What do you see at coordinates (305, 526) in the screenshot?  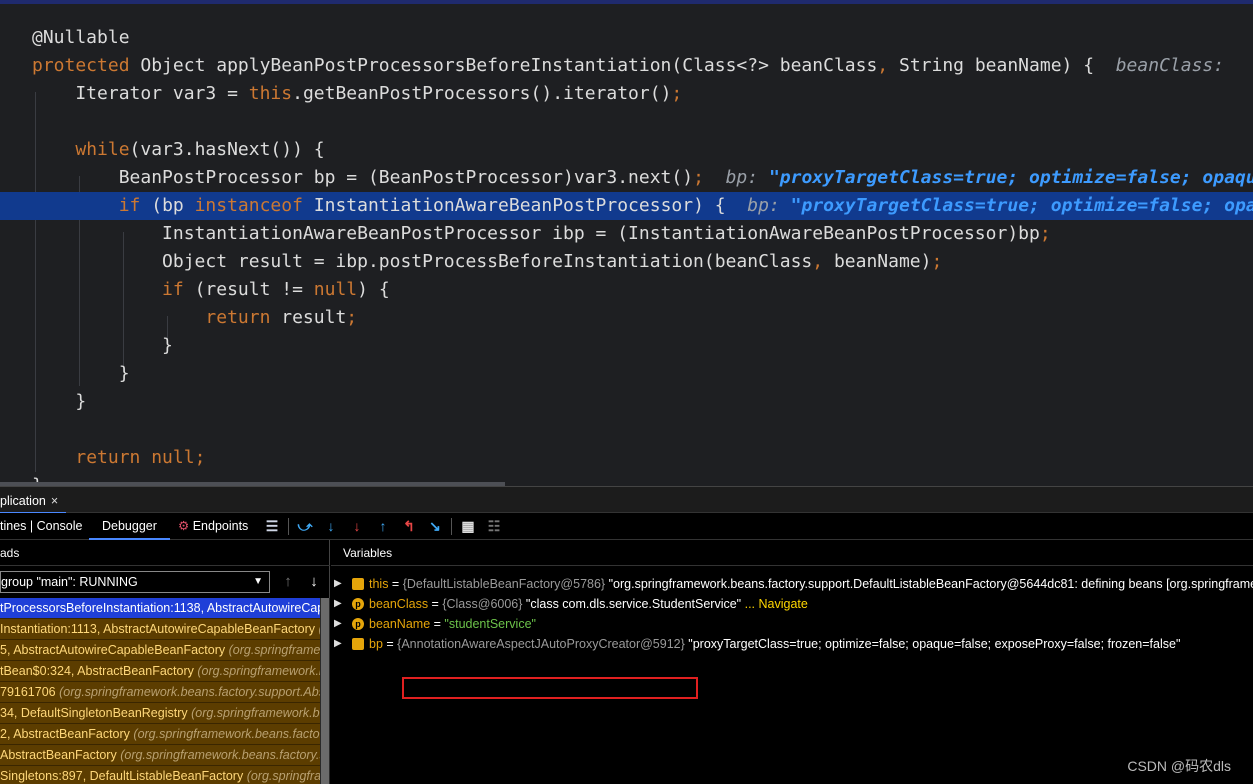 I see `show-execution-point-icon: ⤻` at bounding box center [305, 526].